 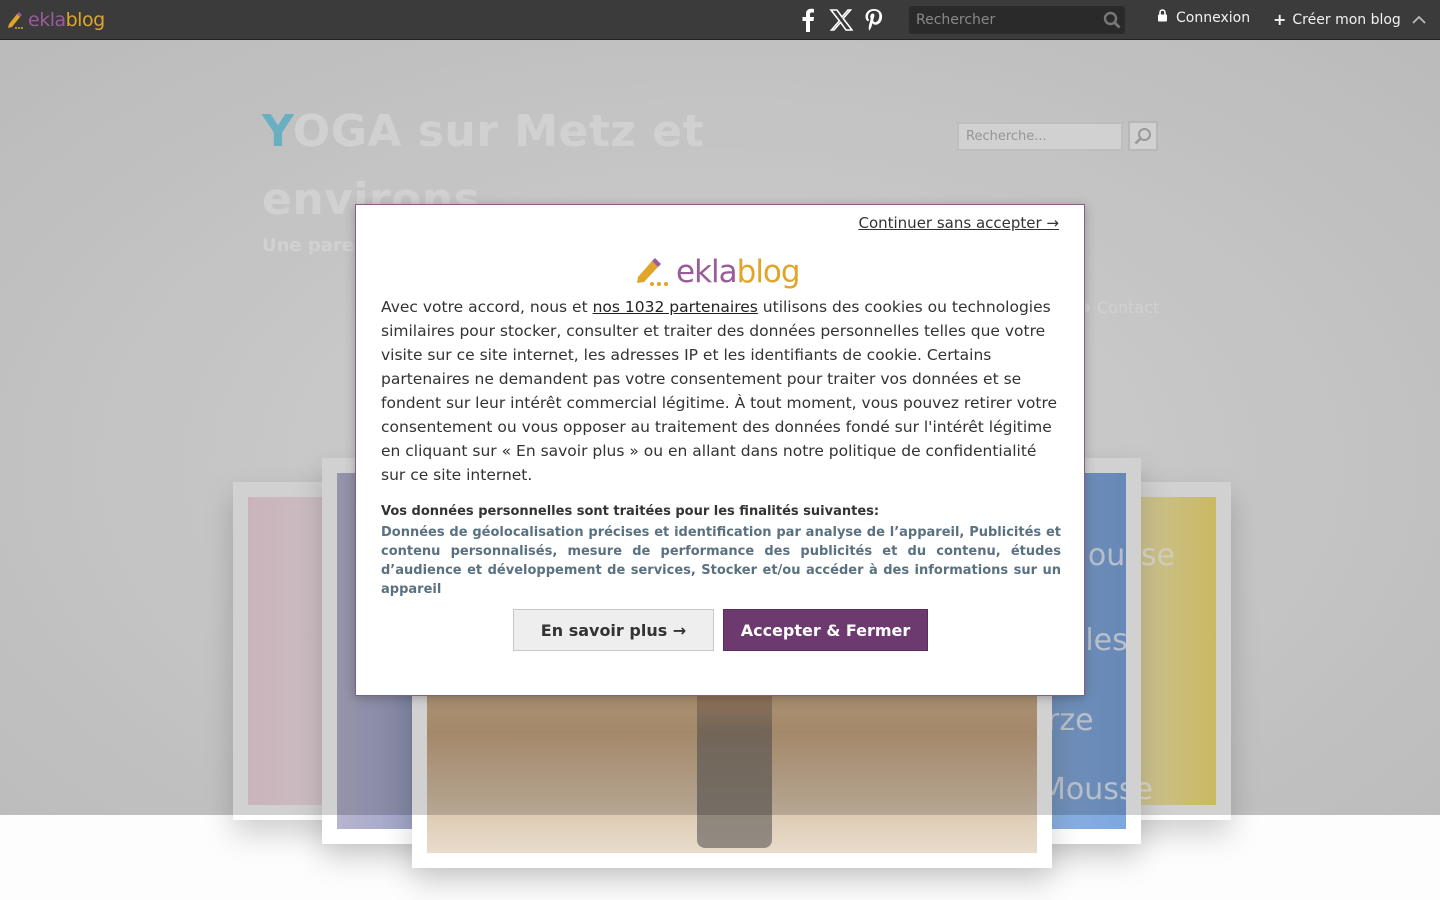 I want to click on create-blog-link: + Créer mon blog, so click(x=1337, y=19).